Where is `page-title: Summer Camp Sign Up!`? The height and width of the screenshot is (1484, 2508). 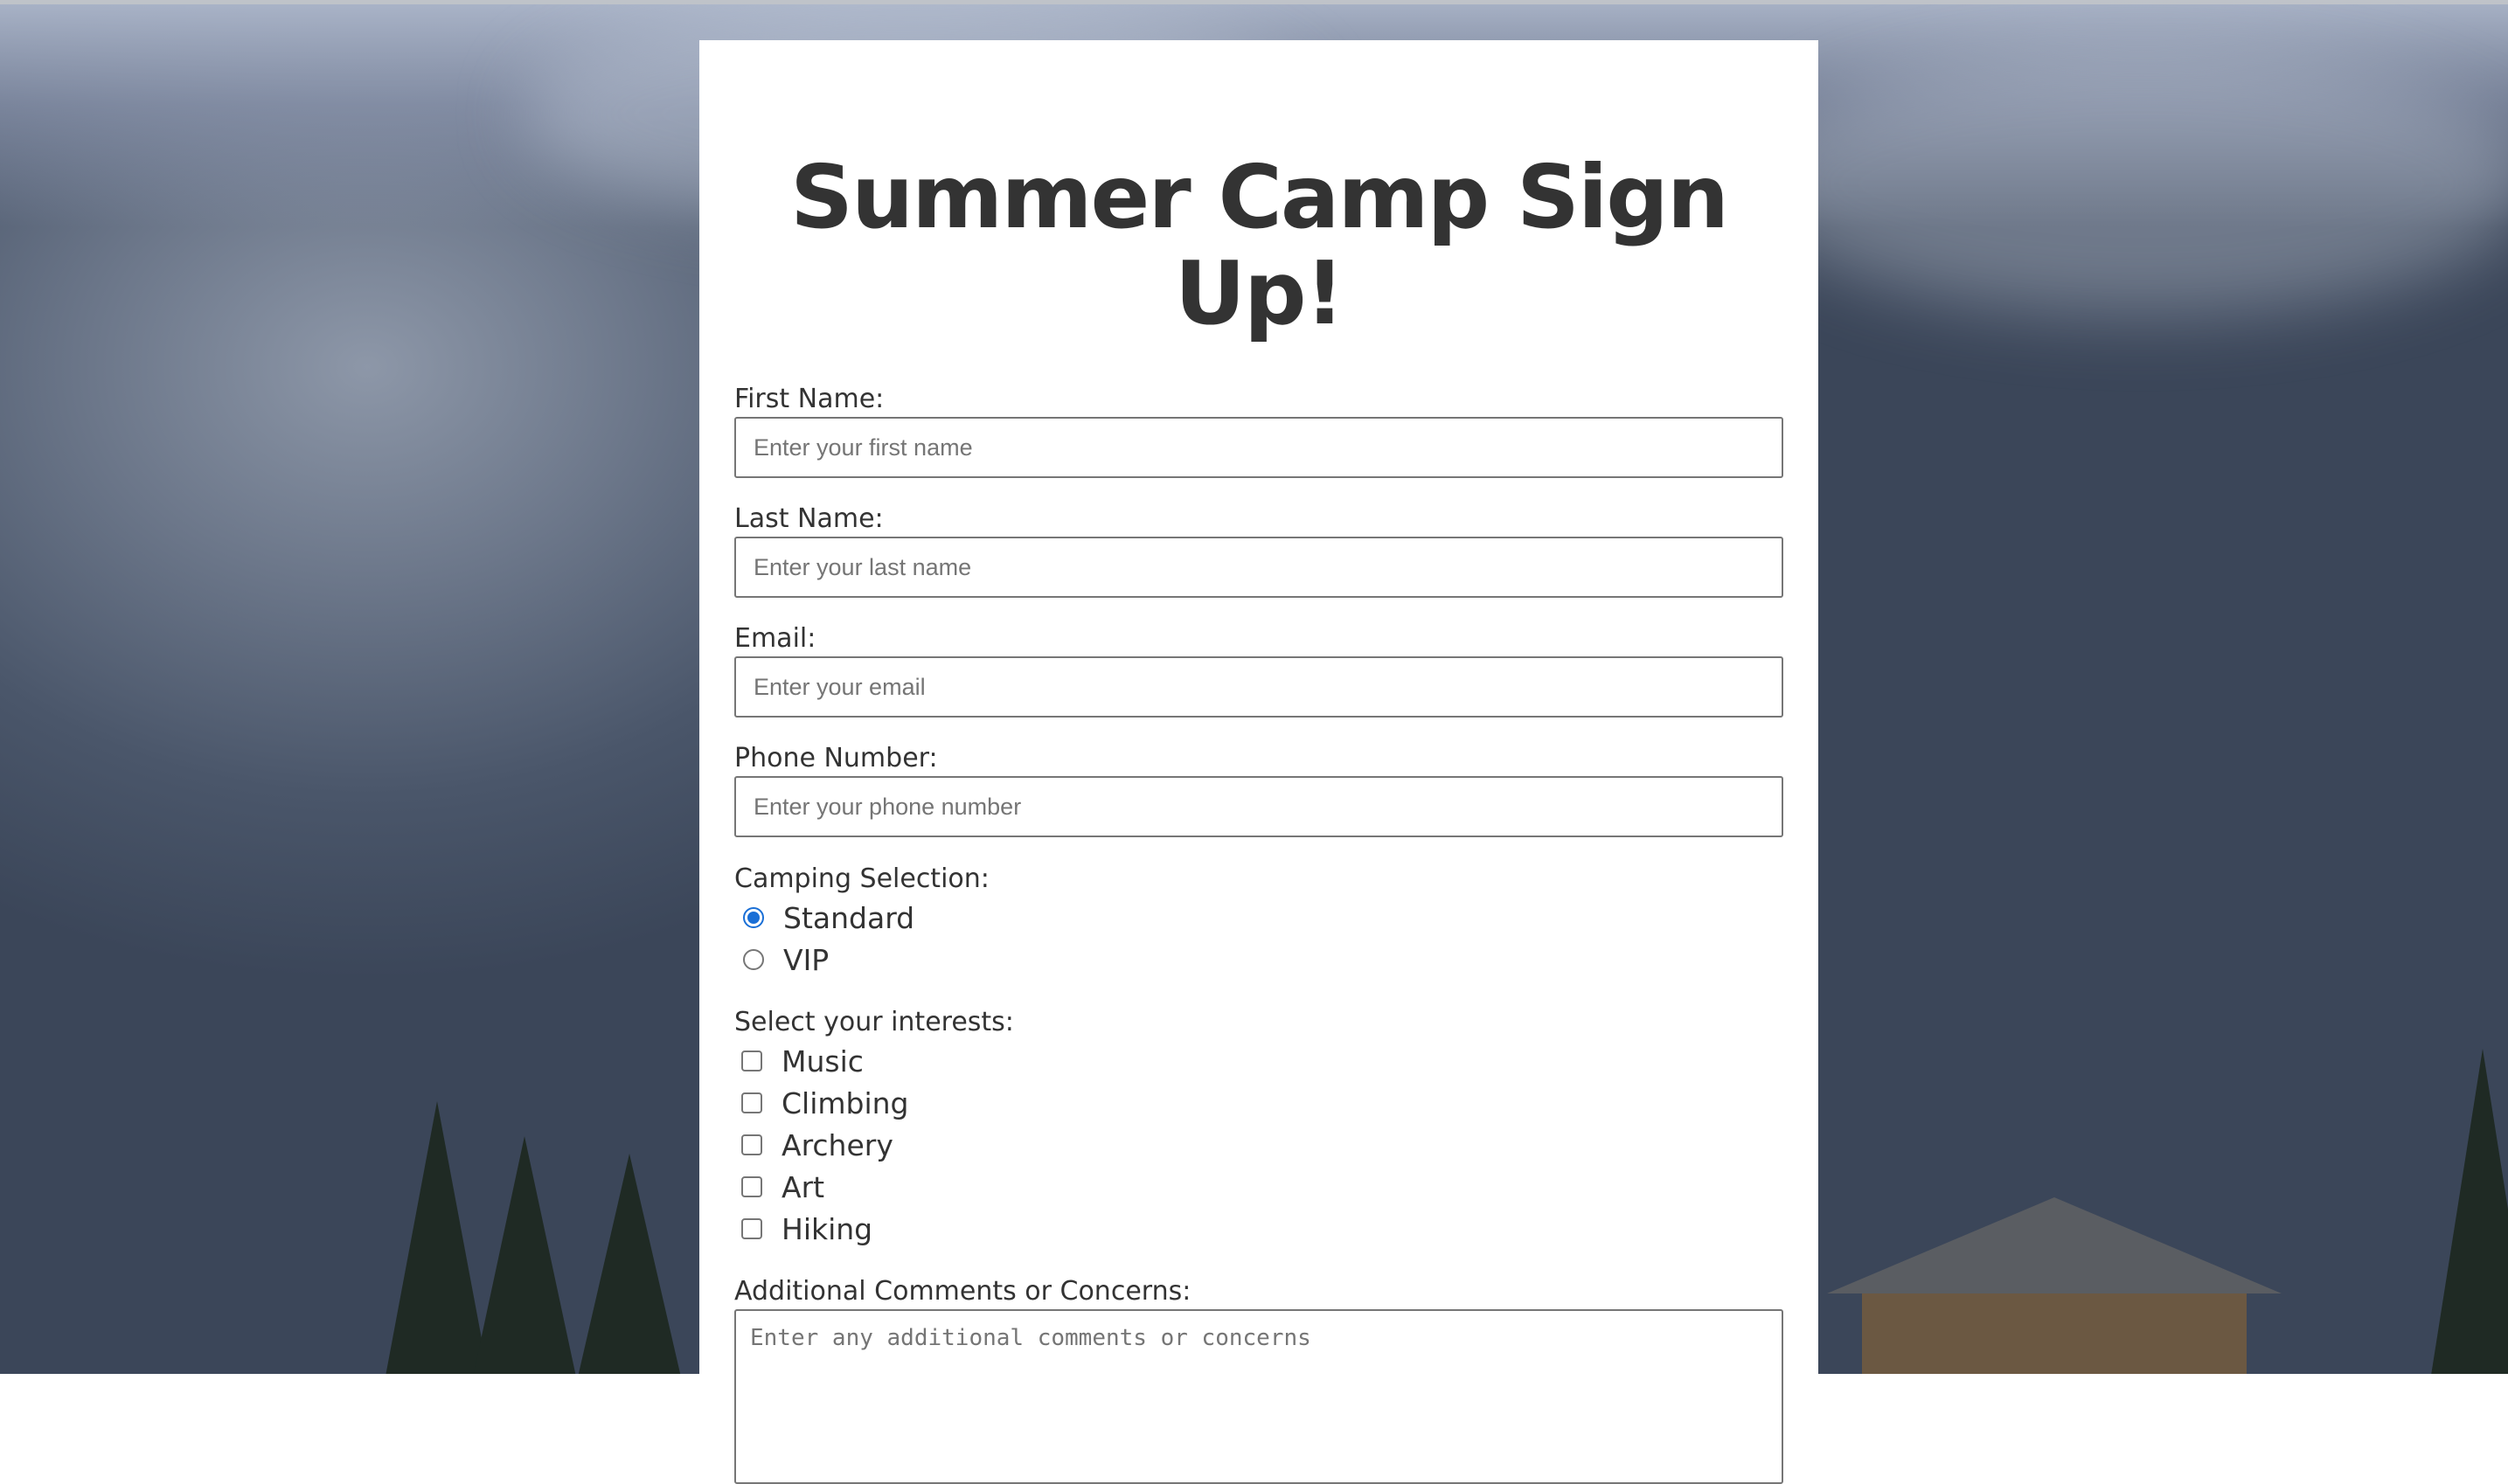 page-title: Summer Camp Sign Up! is located at coordinates (1259, 245).